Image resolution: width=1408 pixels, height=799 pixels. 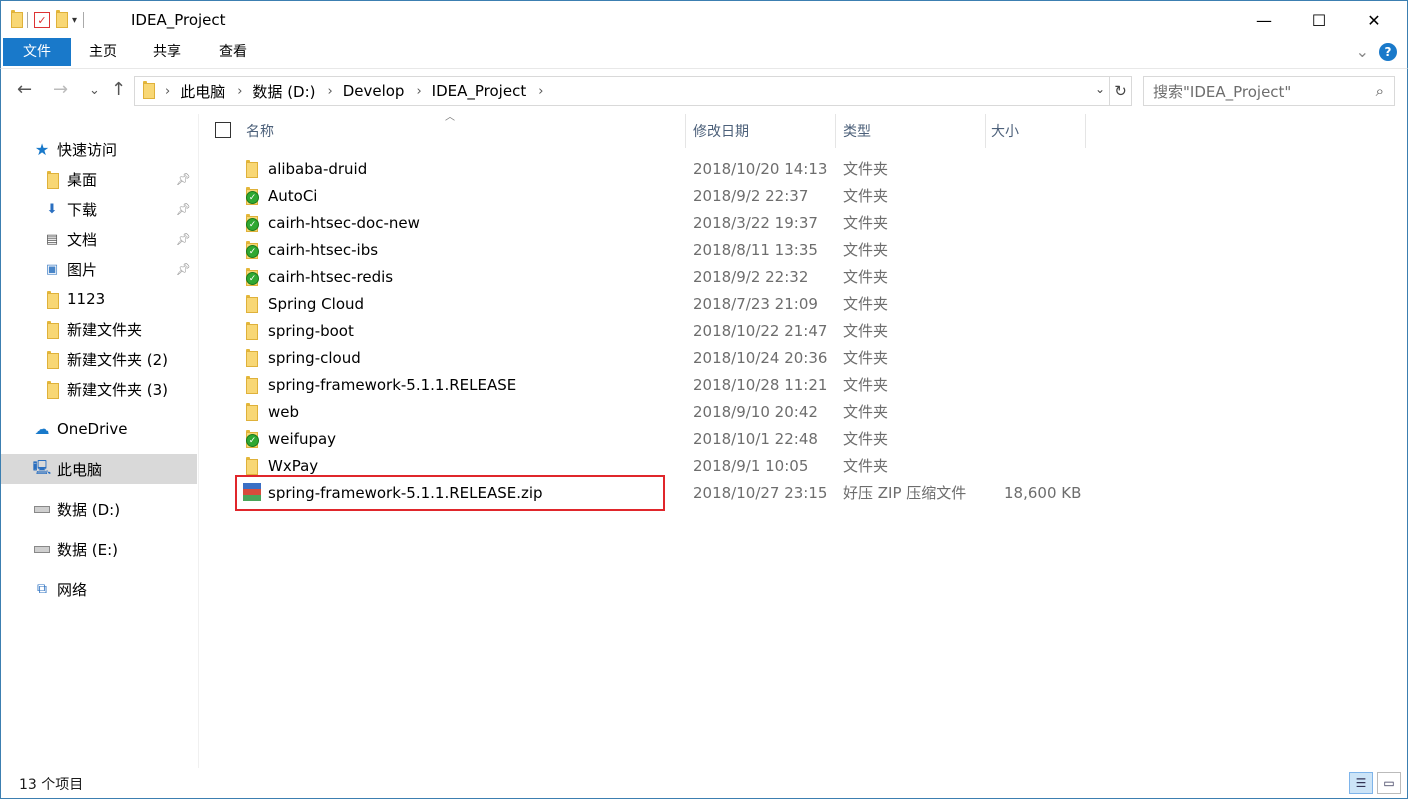 I want to click on column-header-name: 名称, so click(x=260, y=131).